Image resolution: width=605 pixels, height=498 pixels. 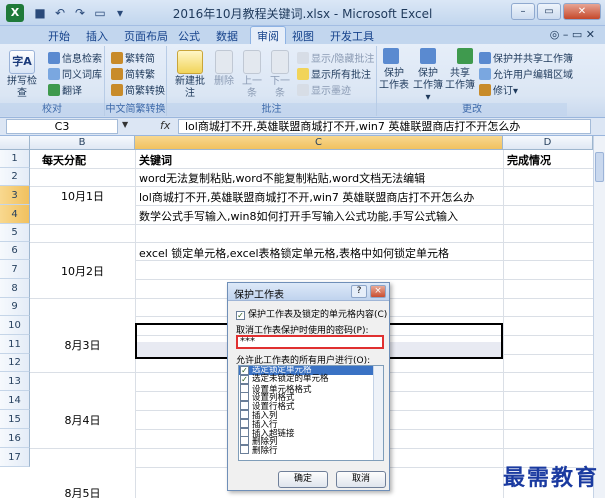 I want to click on password-input: ***, so click(x=310, y=342).